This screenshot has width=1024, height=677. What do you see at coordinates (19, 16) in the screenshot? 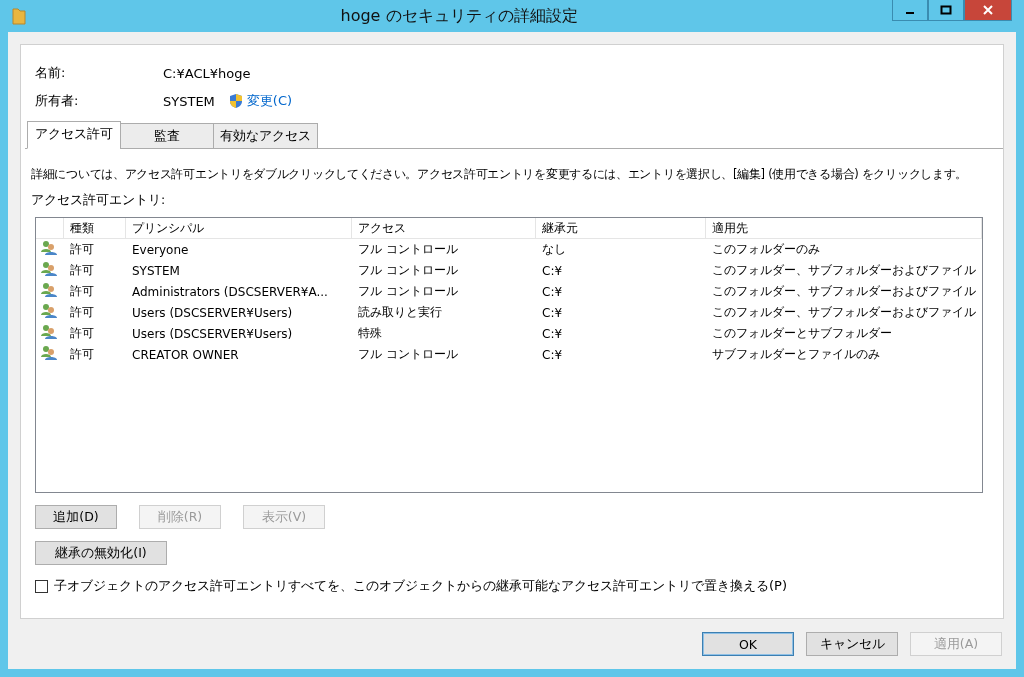
I see `folder-icon` at bounding box center [19, 16].